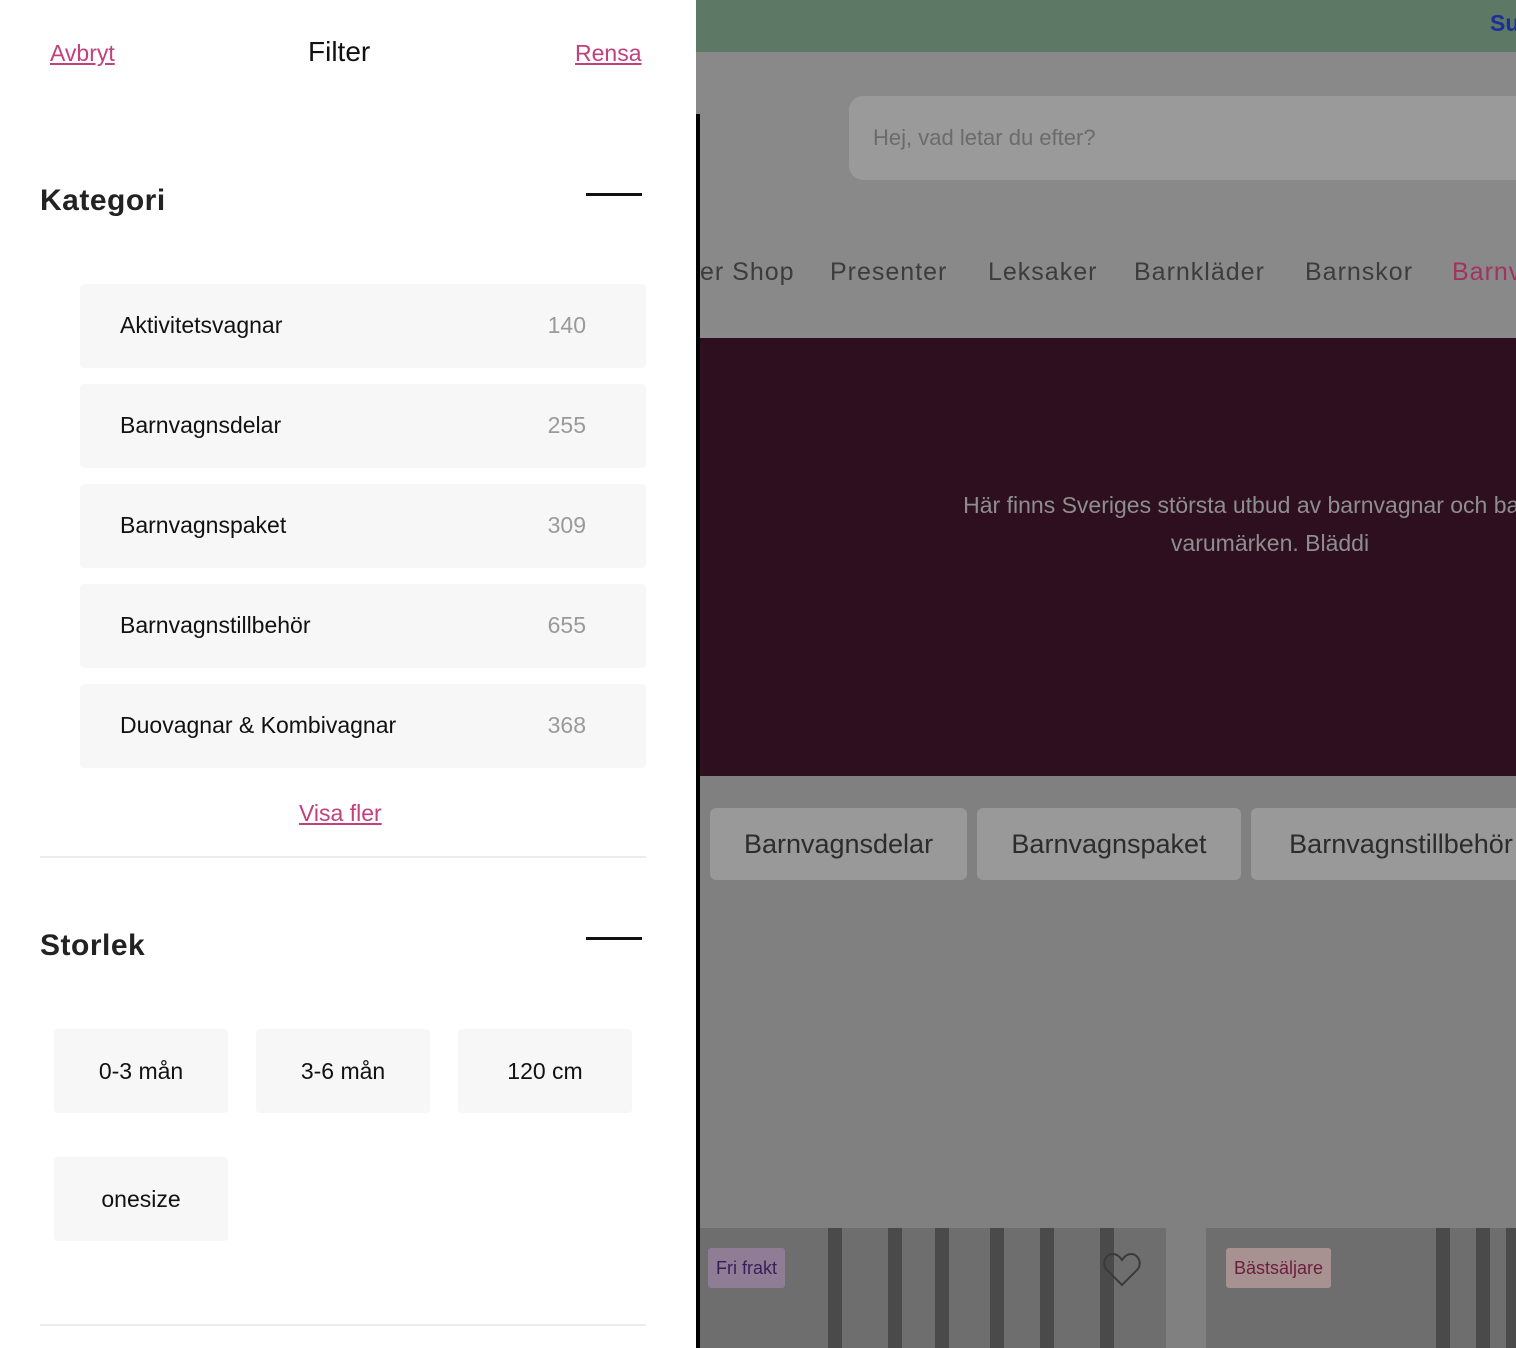 The width and height of the screenshot is (1516, 1348). What do you see at coordinates (566, 725) in the screenshot?
I see `category-count: 368` at bounding box center [566, 725].